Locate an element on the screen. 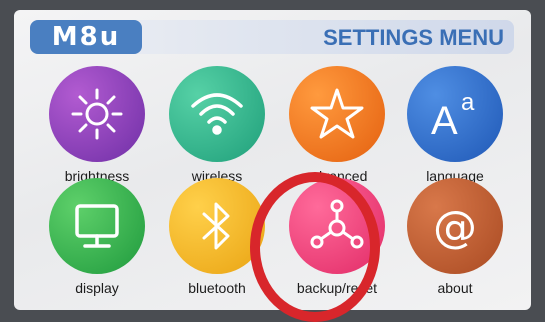 The image size is (545, 322). menu-tile-wireless: wireless is located at coordinates (217, 125).